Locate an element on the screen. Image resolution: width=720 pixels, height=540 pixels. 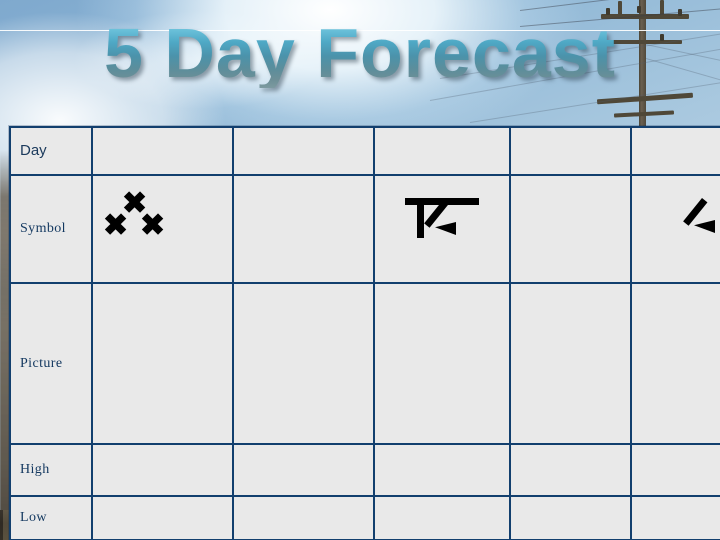
row-label-low-cell: Low is located at coordinates (51, 517).